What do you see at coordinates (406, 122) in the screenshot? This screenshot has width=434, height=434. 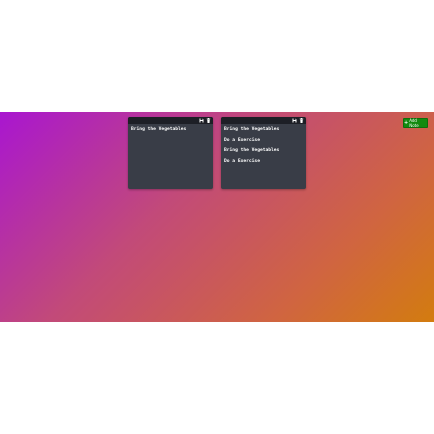 I see `plus-icon: +` at bounding box center [406, 122].